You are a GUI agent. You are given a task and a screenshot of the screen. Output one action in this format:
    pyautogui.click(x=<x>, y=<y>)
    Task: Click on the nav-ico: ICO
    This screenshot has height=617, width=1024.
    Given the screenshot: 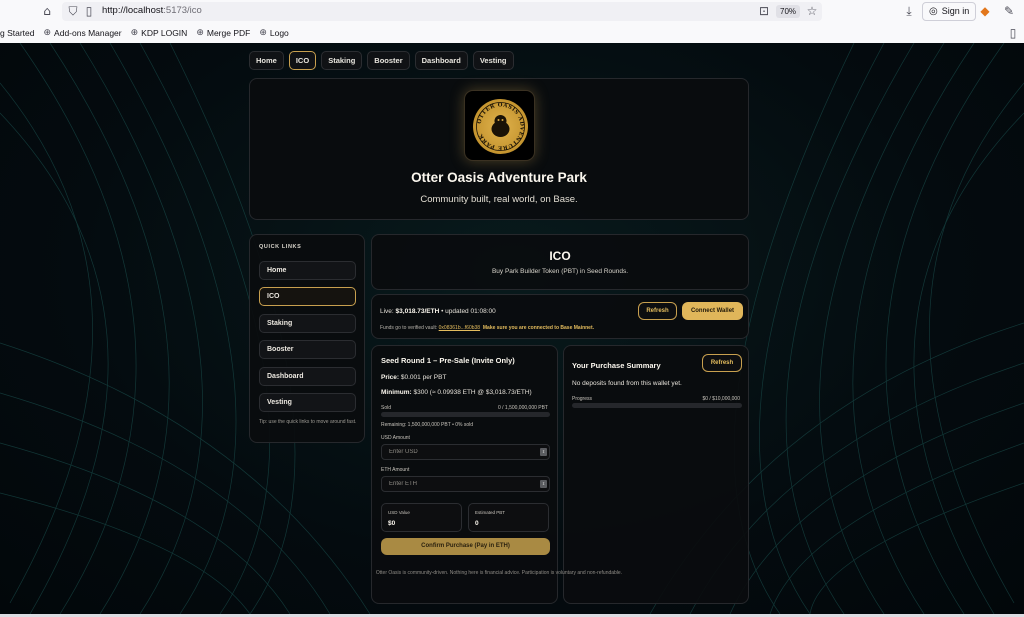 What is the action you would take?
    pyautogui.click(x=302, y=60)
    